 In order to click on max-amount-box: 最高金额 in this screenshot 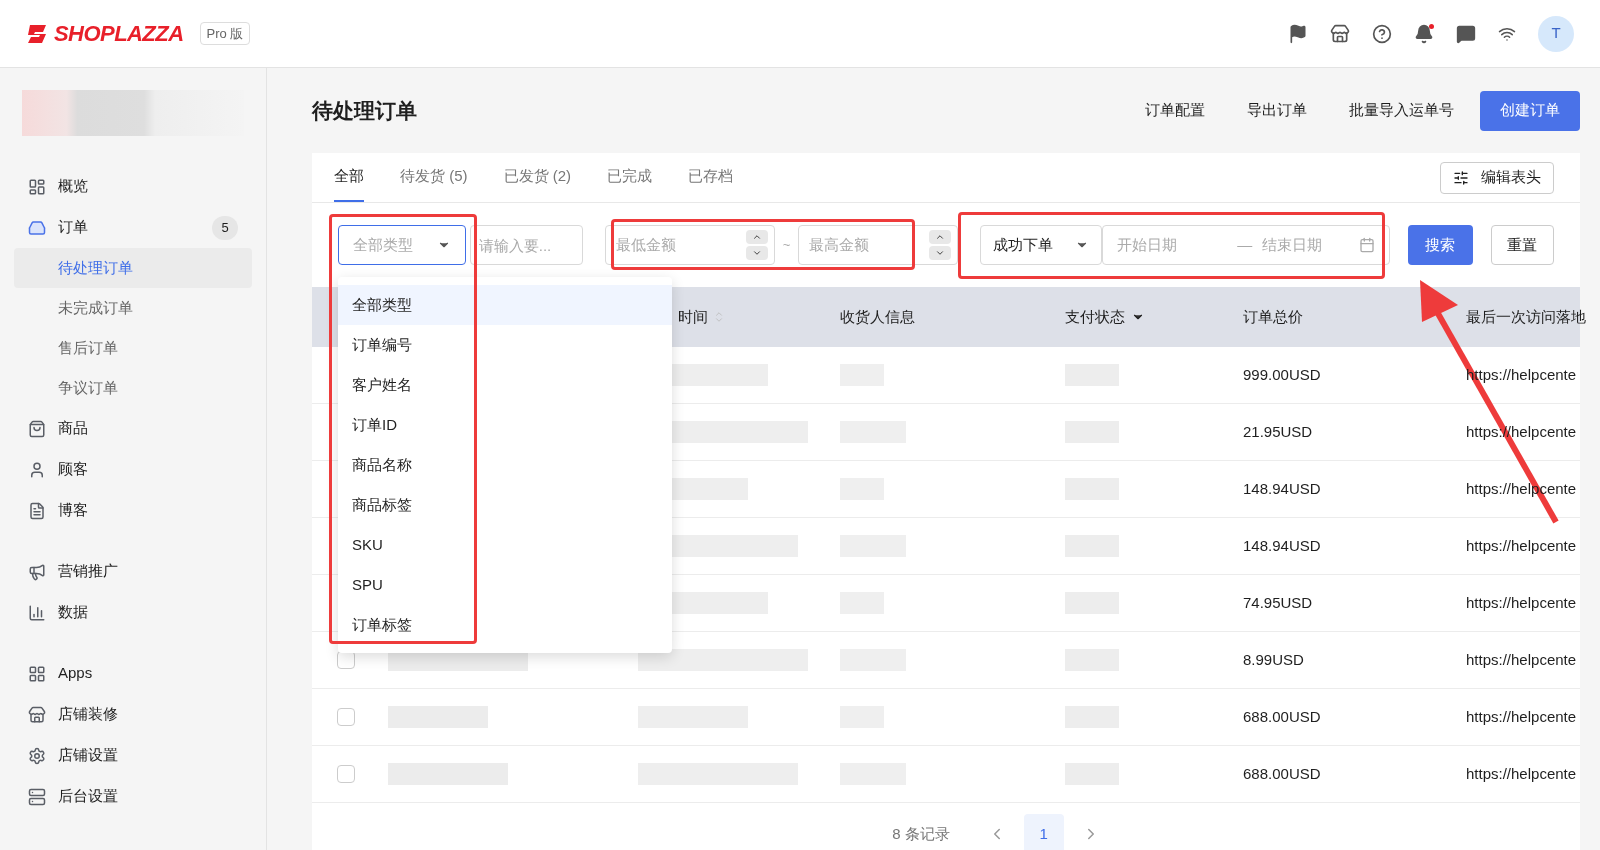, I will do `click(878, 245)`.